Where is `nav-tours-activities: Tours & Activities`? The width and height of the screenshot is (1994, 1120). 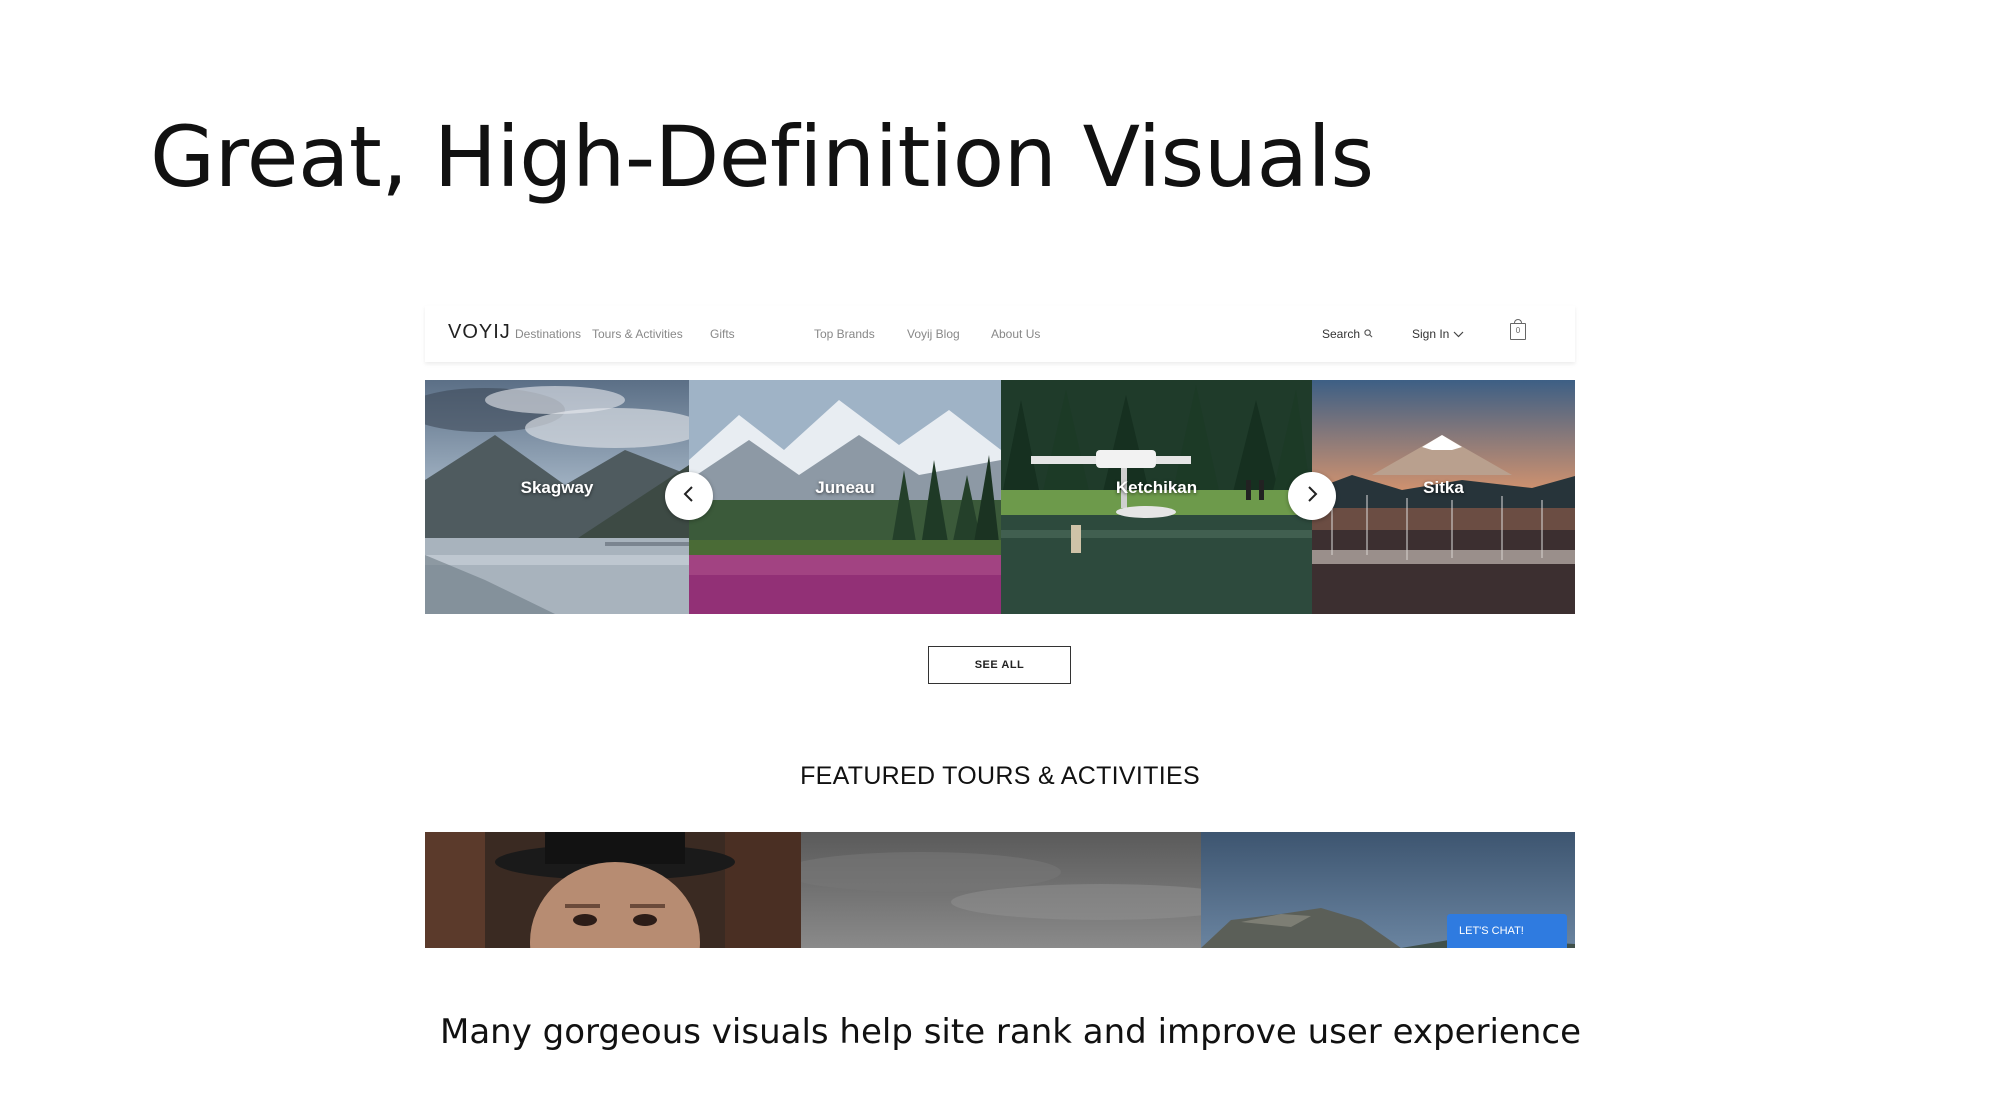 nav-tours-activities: Tours & Activities is located at coordinates (637, 334).